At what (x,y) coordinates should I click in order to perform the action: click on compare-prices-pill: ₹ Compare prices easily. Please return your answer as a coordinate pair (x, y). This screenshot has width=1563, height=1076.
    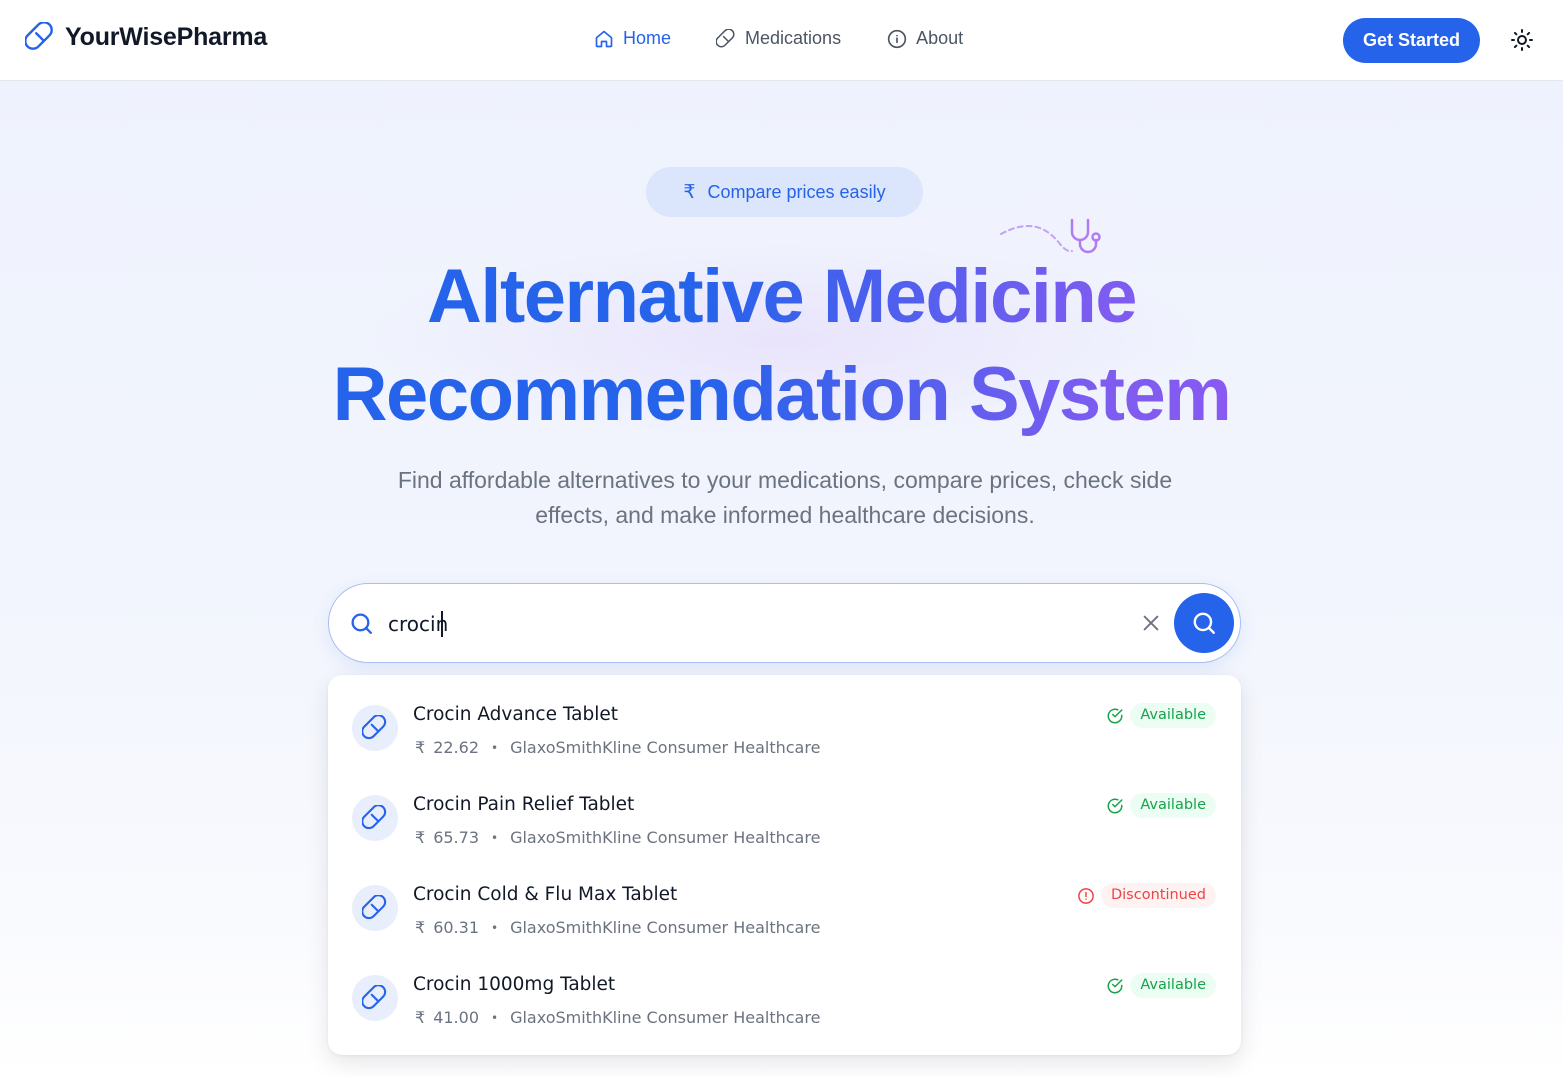
    Looking at the image, I should click on (784, 192).